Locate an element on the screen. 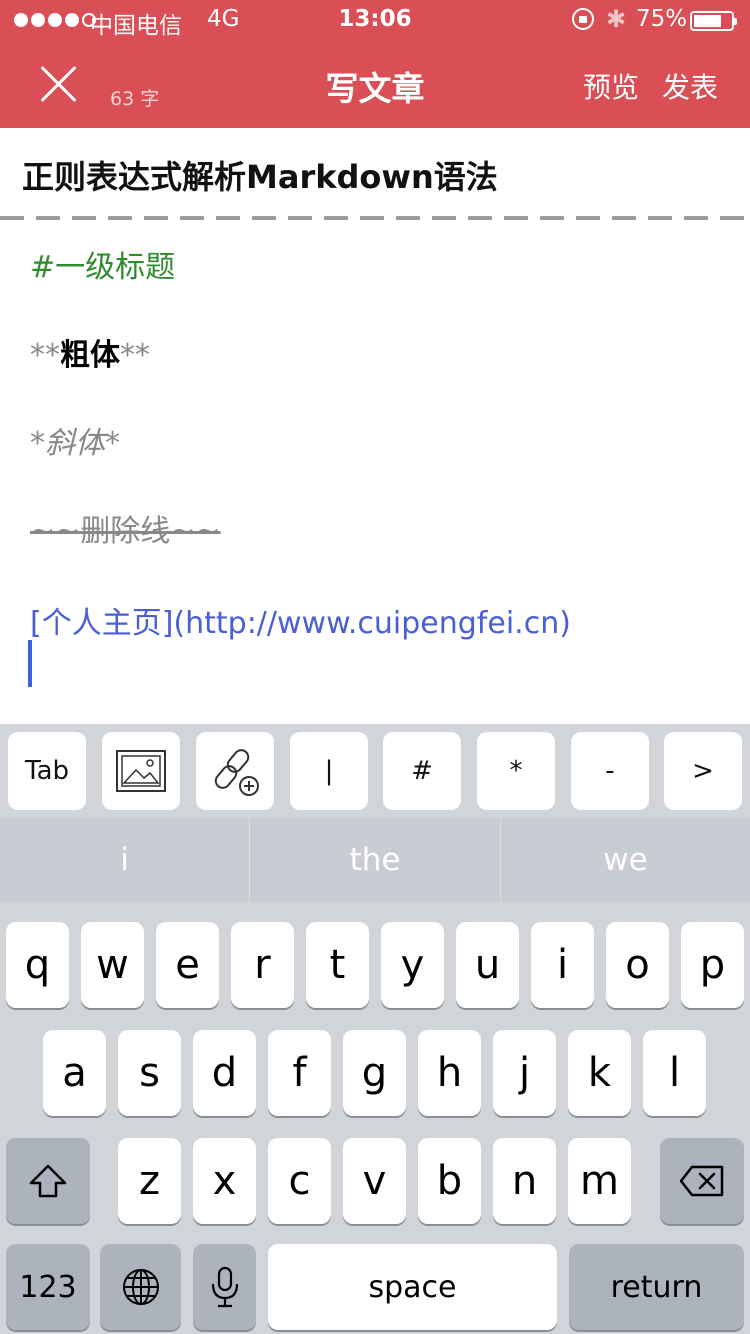 The image size is (750, 1334). numbers-key: 123 is located at coordinates (48, 1287).